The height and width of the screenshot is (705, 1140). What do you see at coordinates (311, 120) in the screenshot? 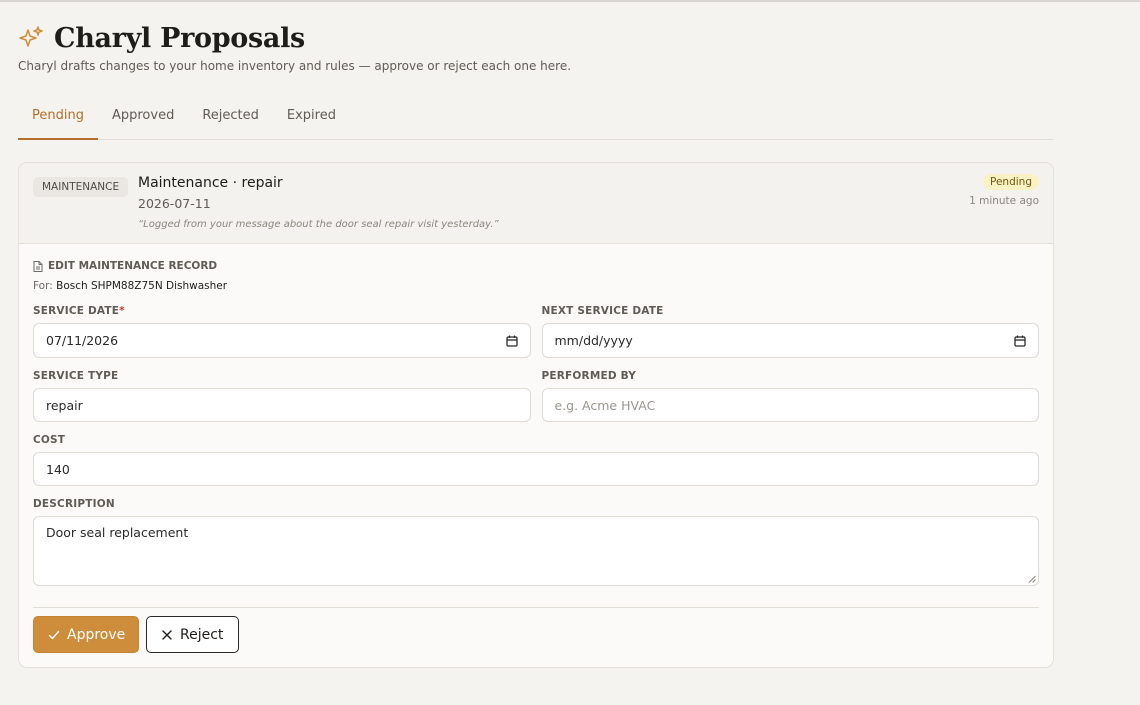
I see `tab-expired: Expired` at bounding box center [311, 120].